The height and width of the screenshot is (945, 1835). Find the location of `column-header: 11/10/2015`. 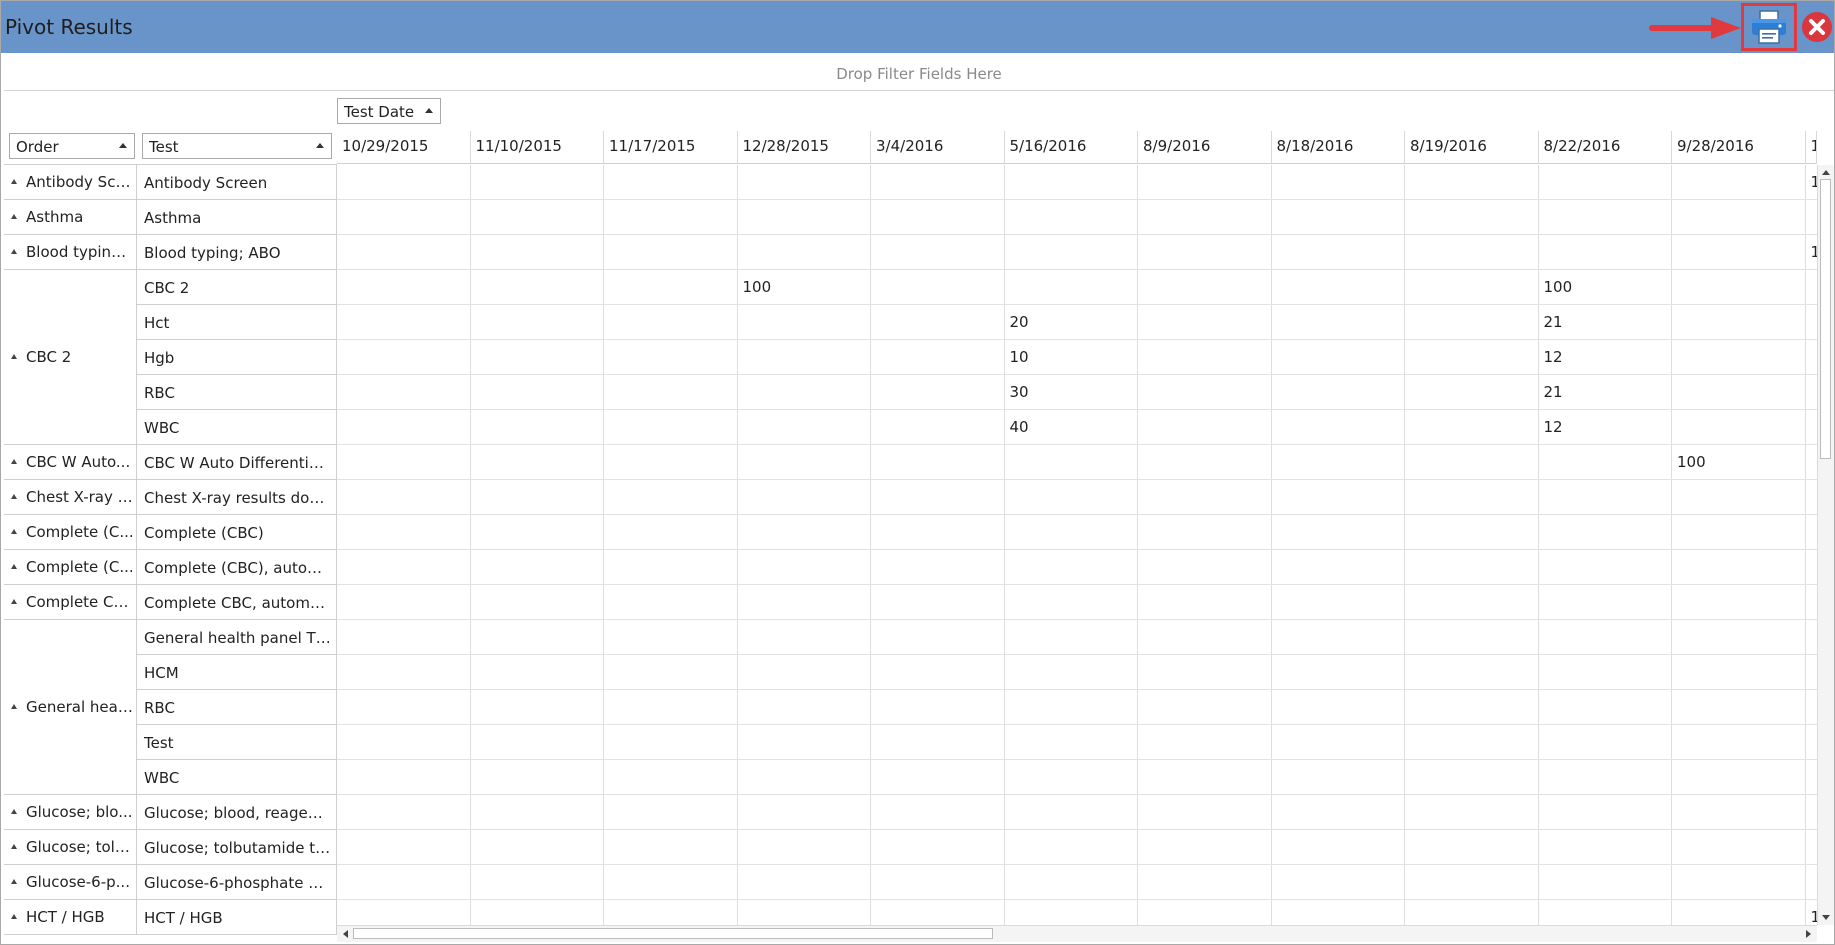

column-header: 11/10/2015 is located at coordinates (537, 147).